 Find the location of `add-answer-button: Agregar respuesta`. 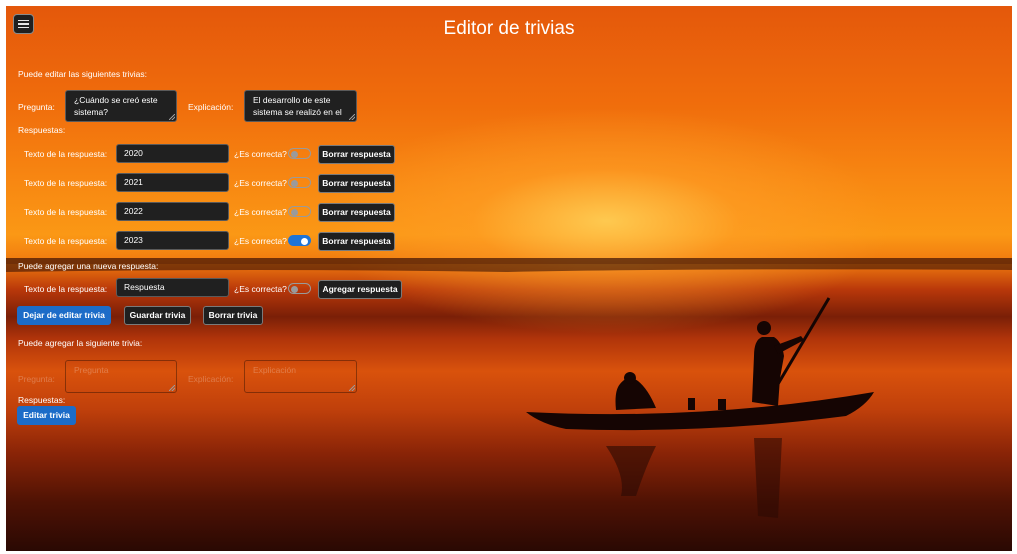

add-answer-button: Agregar respuesta is located at coordinates (360, 289).